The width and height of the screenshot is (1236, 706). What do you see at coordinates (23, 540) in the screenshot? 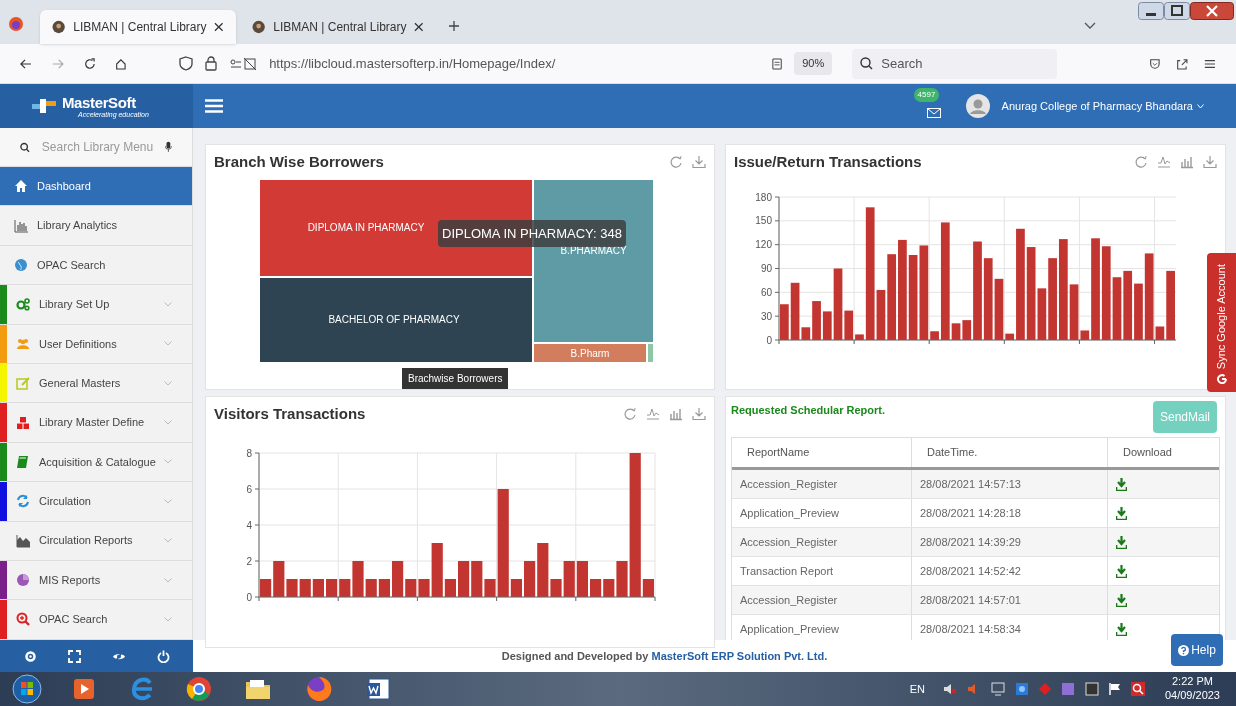
I see `area-chart-icon` at bounding box center [23, 540].